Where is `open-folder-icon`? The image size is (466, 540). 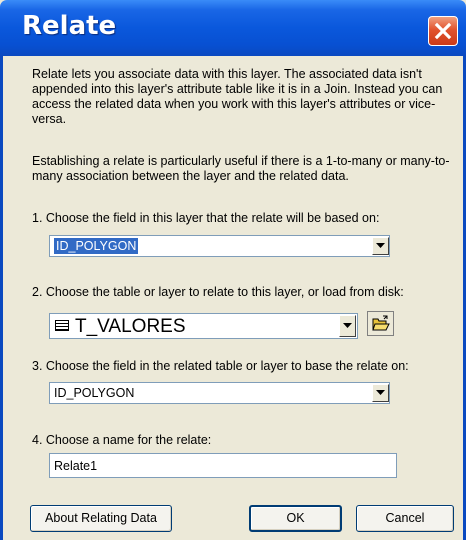
open-folder-icon is located at coordinates (381, 323).